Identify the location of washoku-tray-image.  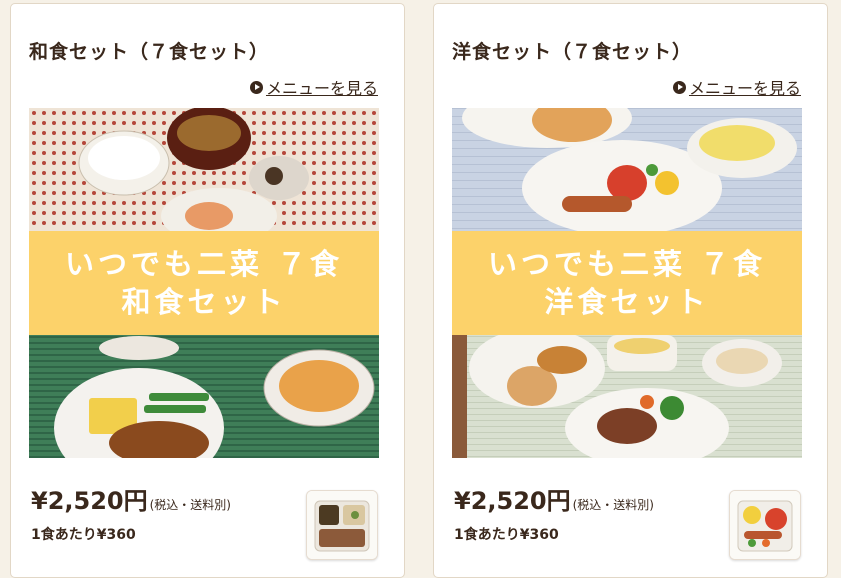
(342, 525).